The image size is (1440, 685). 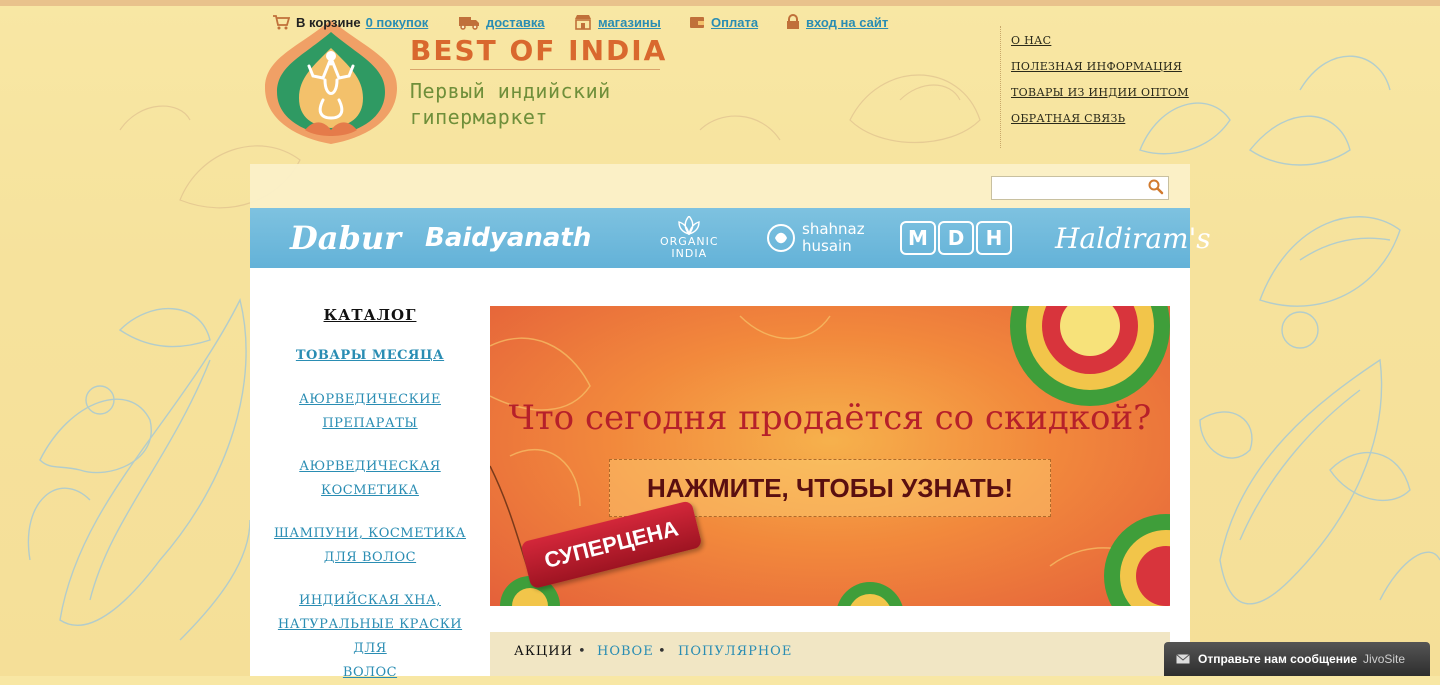 What do you see at coordinates (515, 22) in the screenshot?
I see `delivery-link: доставка` at bounding box center [515, 22].